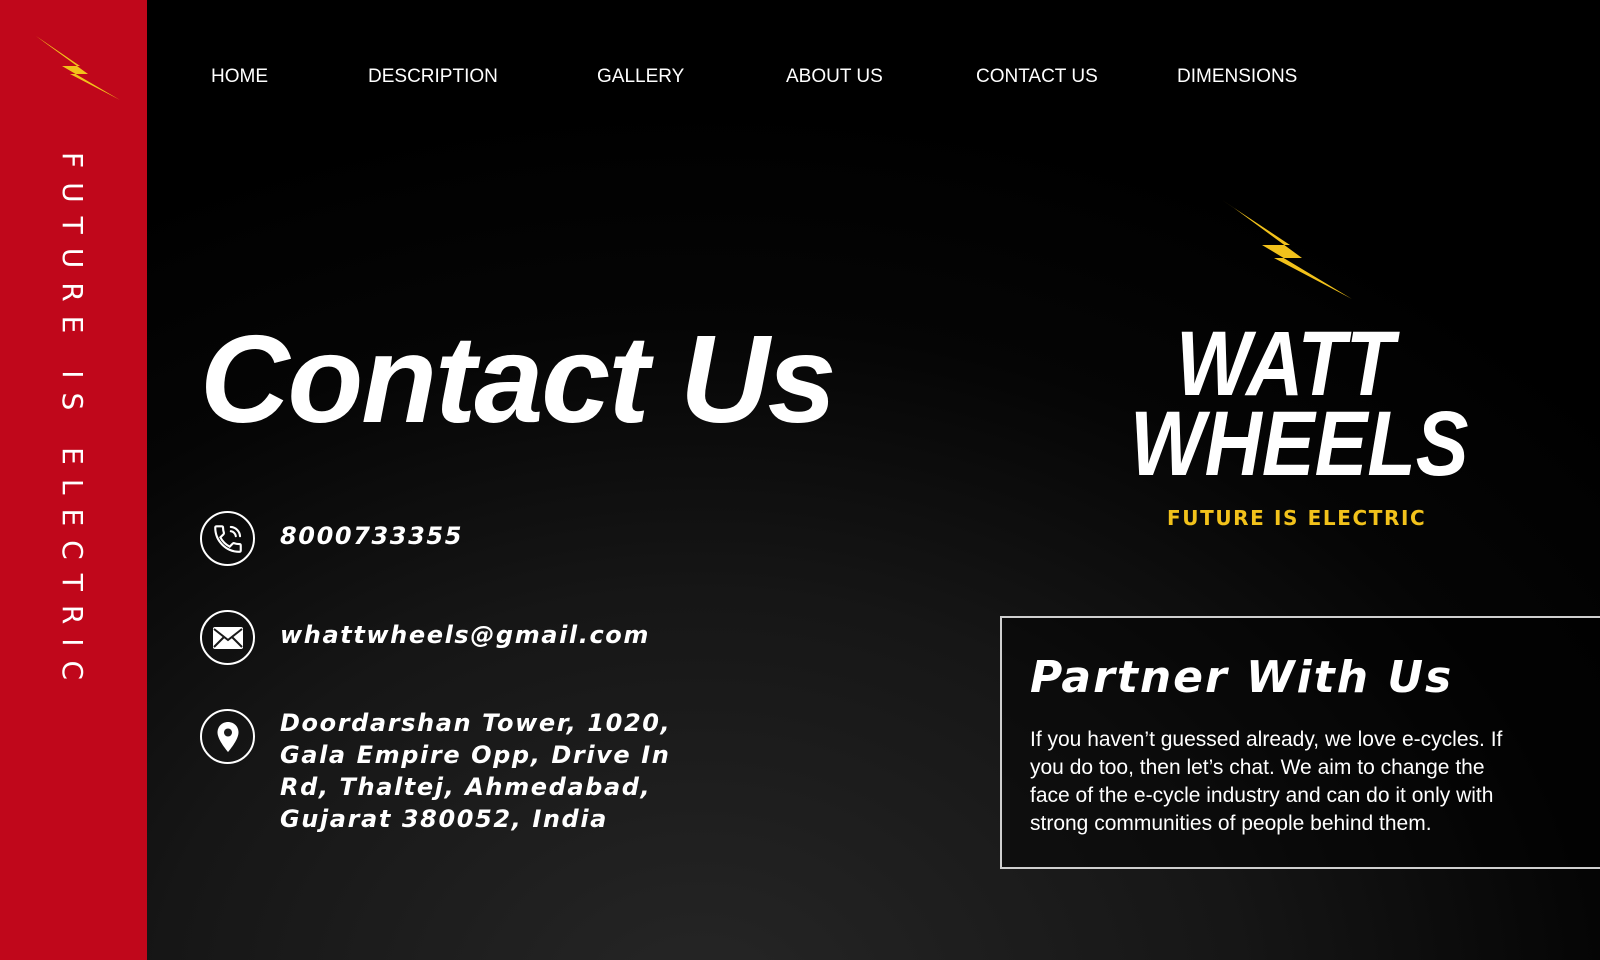  I want to click on contact-email: whattwheels@gmail.com, so click(425, 637).